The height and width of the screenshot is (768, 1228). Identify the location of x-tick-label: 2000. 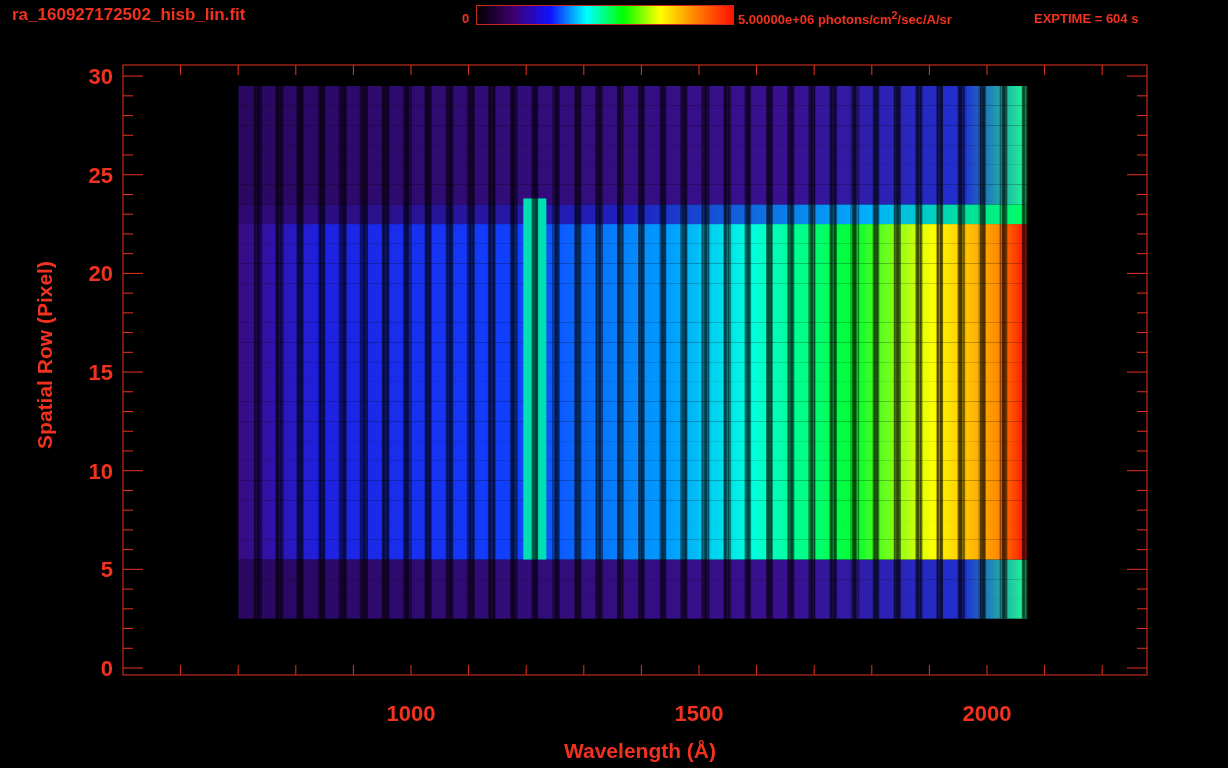
(987, 713).